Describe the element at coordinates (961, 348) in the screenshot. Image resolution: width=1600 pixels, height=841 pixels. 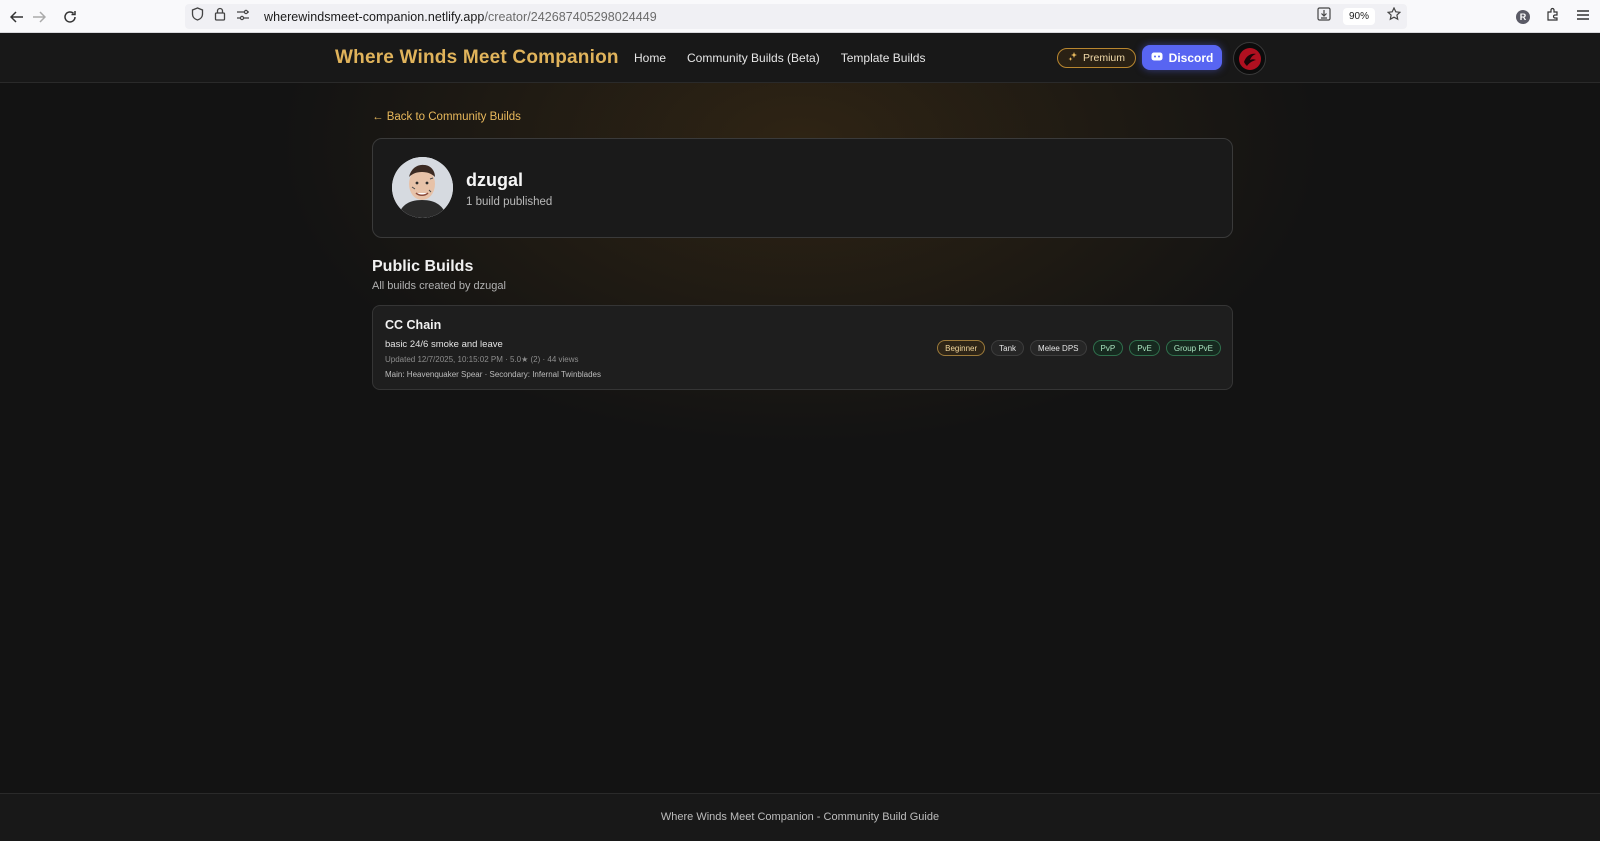
I see `tag-beginner: Beginner` at that location.